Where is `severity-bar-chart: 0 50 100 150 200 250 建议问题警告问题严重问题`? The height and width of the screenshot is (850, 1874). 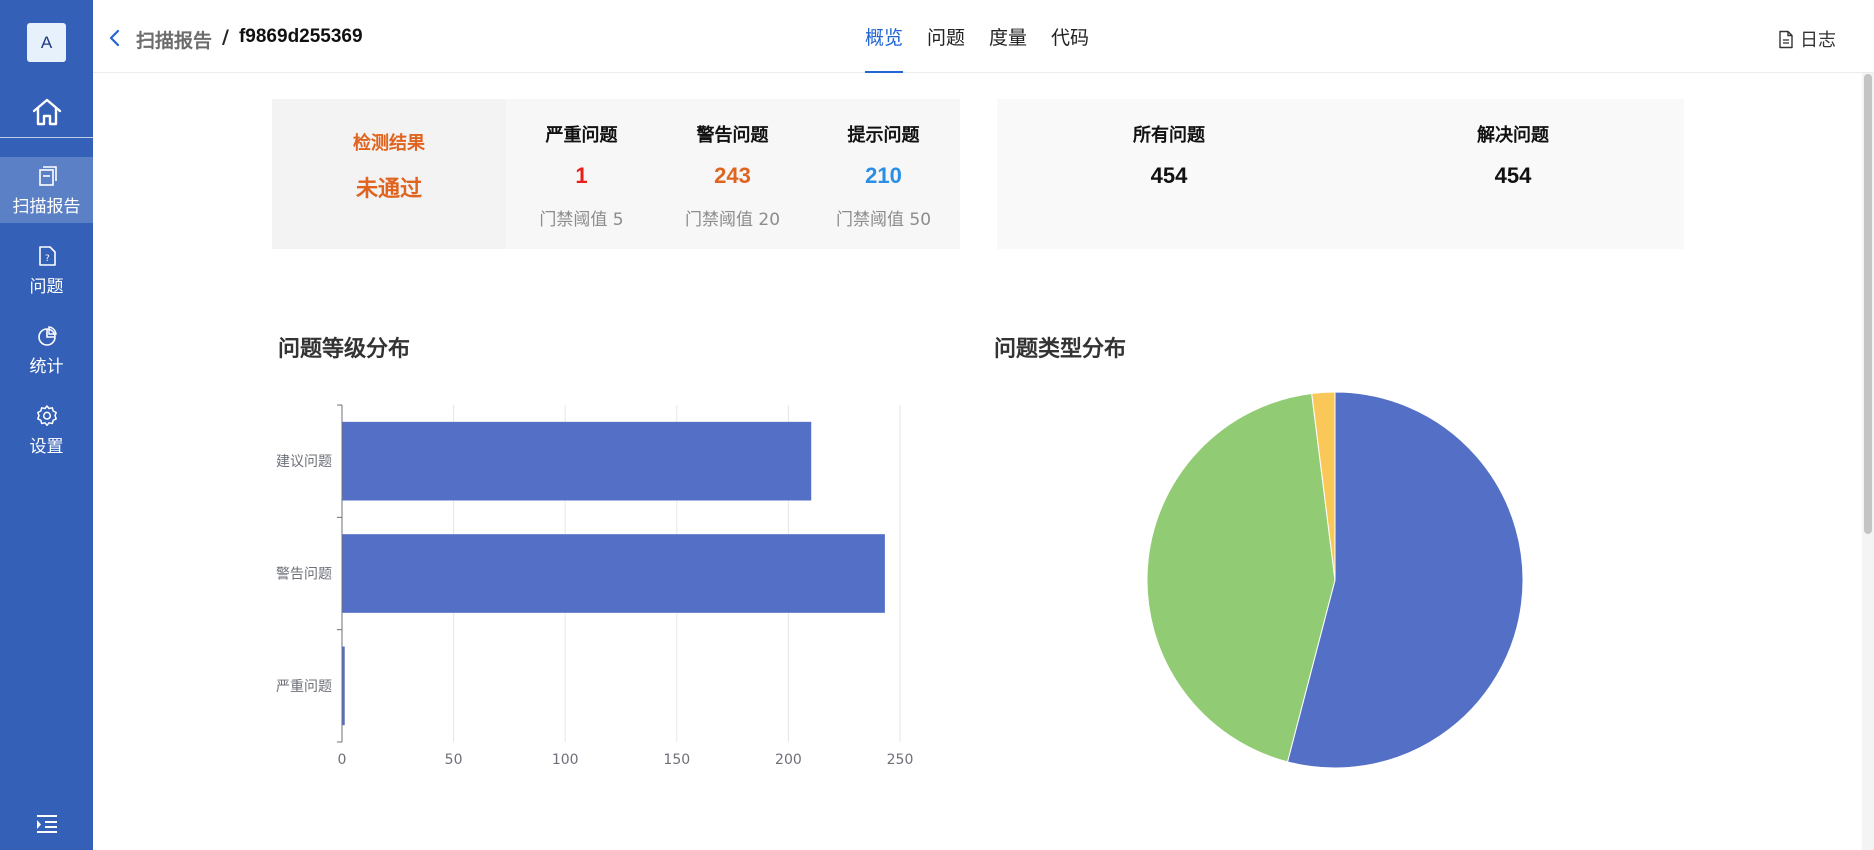 severity-bar-chart: 0 50 100 150 200 250 建议问题警告问题严重问题 is located at coordinates (595, 586).